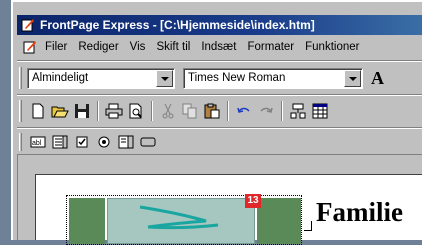 The height and width of the screenshot is (245, 422). Describe the element at coordinates (56, 47) in the screenshot. I see `menu-filer: Filer` at that location.